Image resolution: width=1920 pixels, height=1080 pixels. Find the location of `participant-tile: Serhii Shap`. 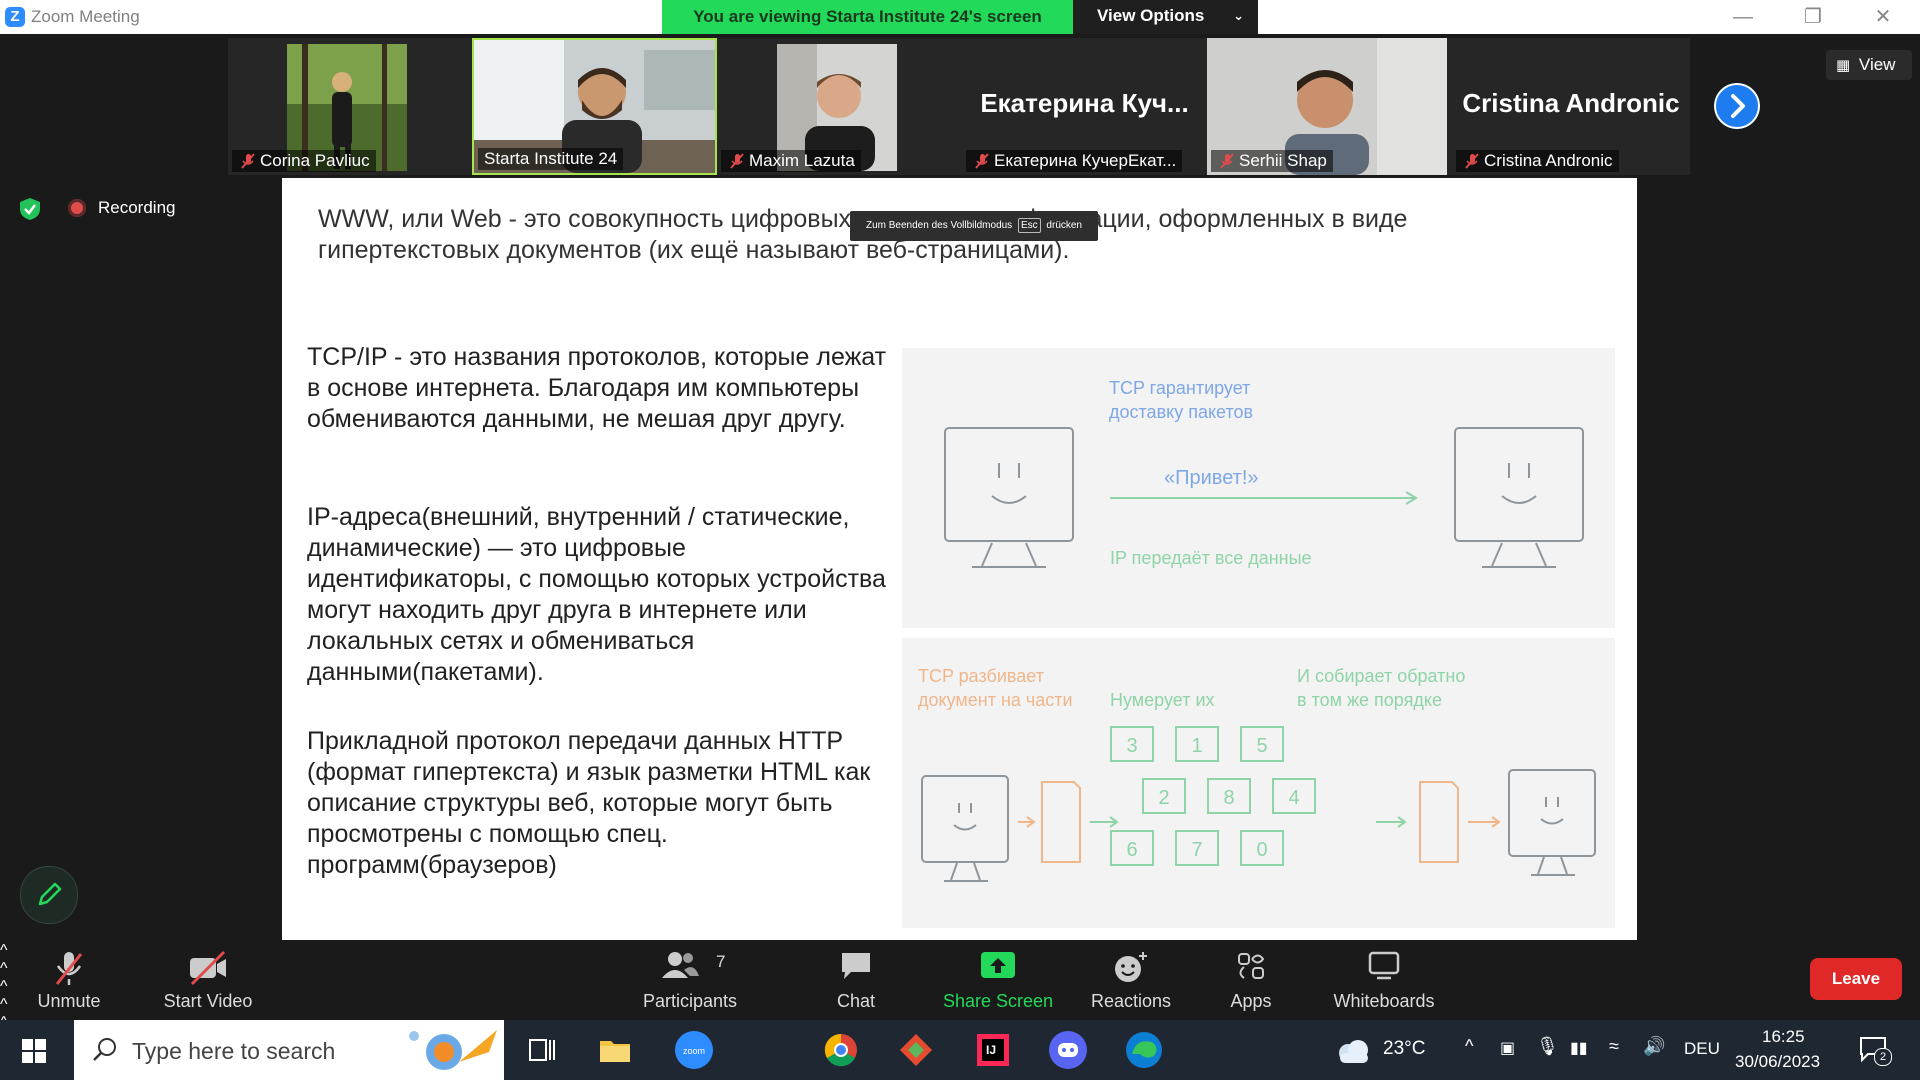

participant-tile: Serhii Shap is located at coordinates (1329, 106).